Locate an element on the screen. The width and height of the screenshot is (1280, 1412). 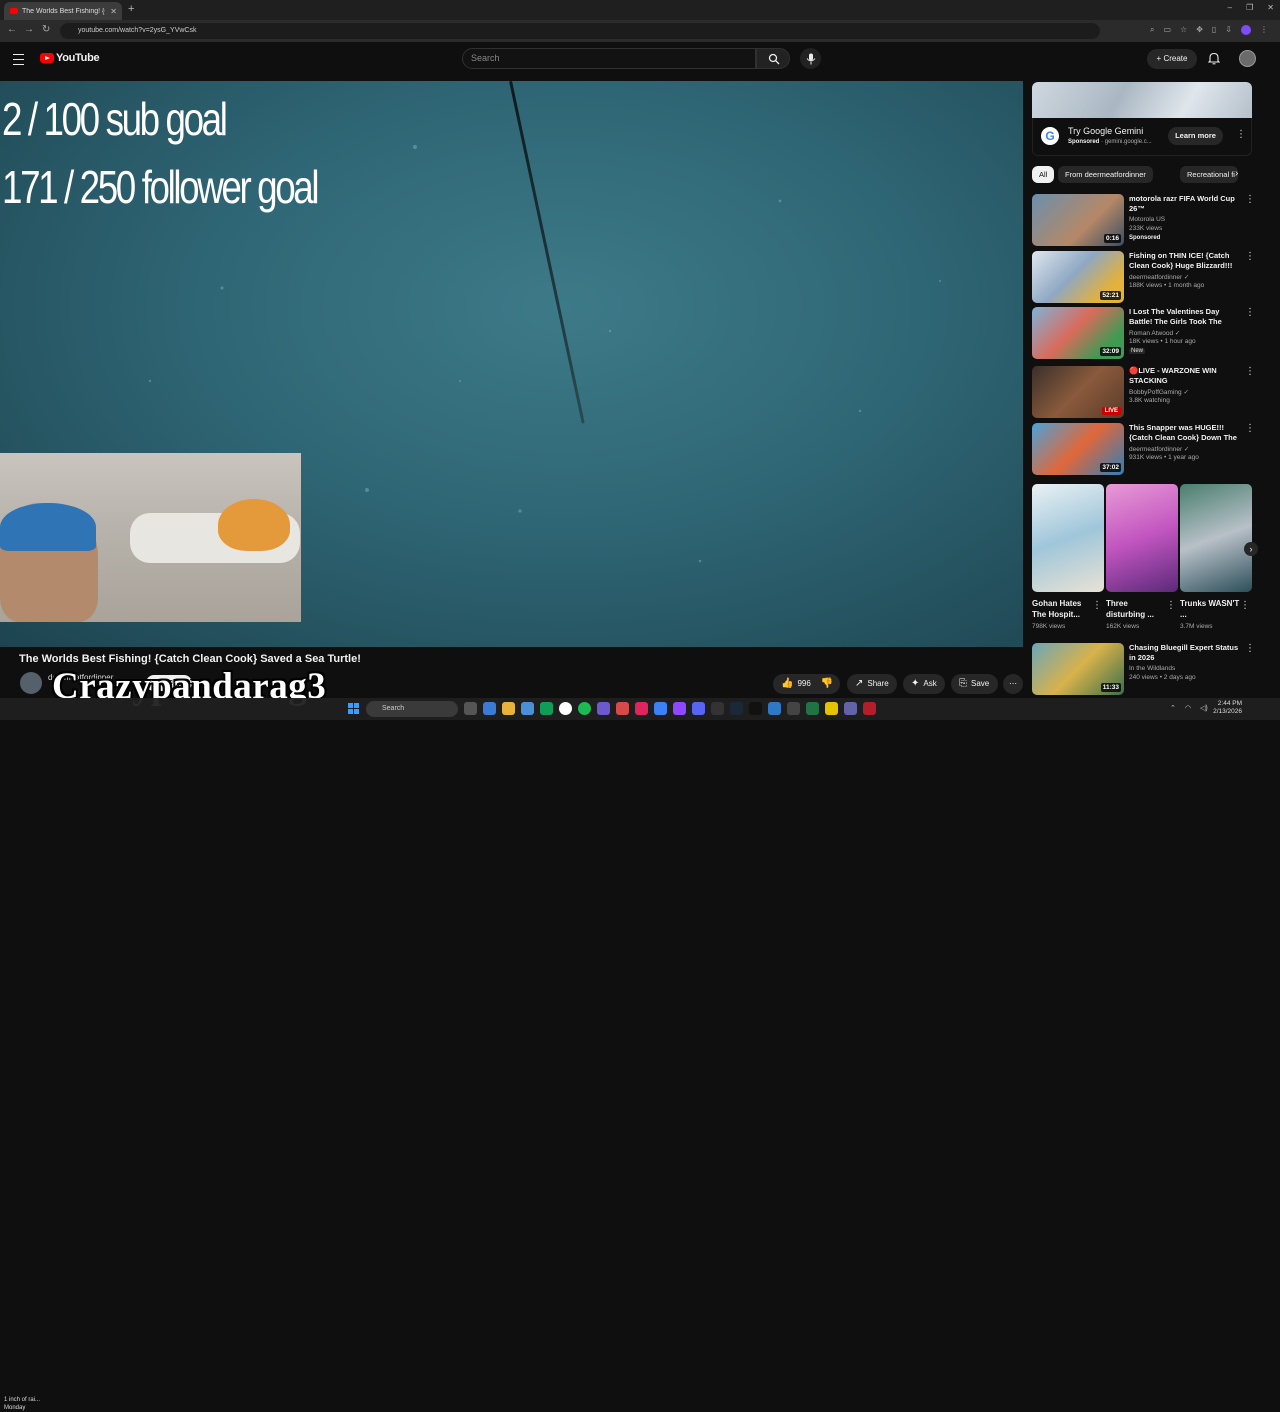
kick-icon is located at coordinates (755, 708).